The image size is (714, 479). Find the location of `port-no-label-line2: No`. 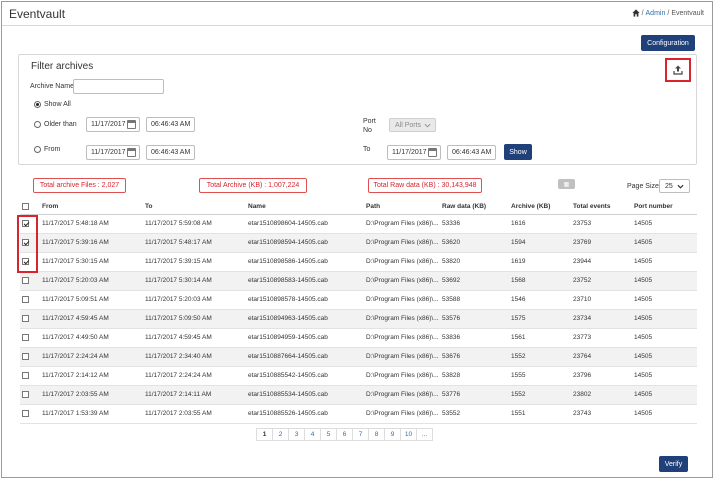

port-no-label-line2: No is located at coordinates (367, 130).